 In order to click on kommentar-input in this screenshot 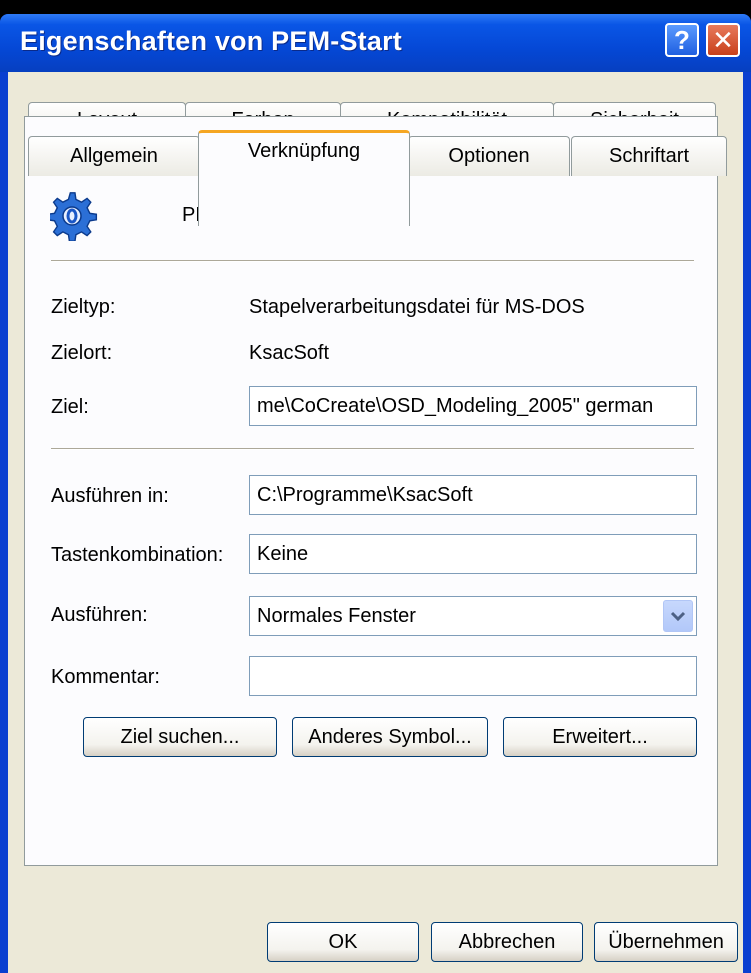, I will do `click(473, 676)`.